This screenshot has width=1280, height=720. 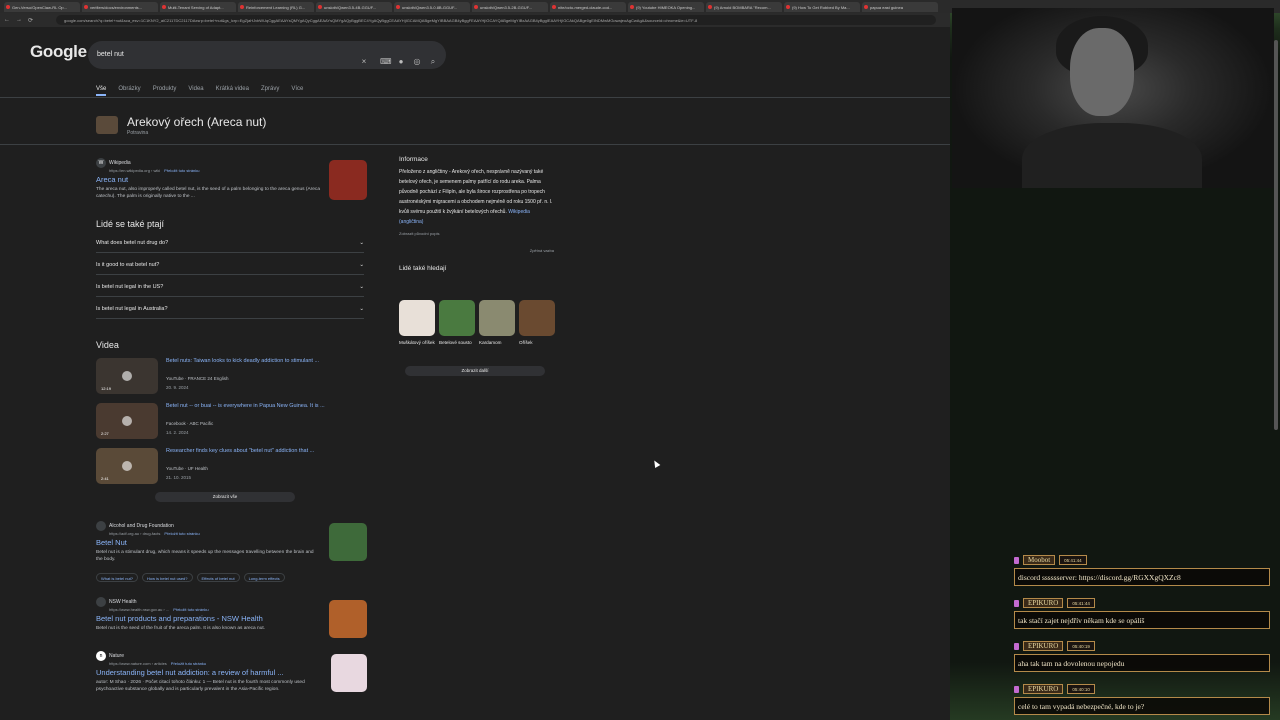 What do you see at coordinates (423, 268) in the screenshot?
I see `also-search-heading: Lidé také hledají` at bounding box center [423, 268].